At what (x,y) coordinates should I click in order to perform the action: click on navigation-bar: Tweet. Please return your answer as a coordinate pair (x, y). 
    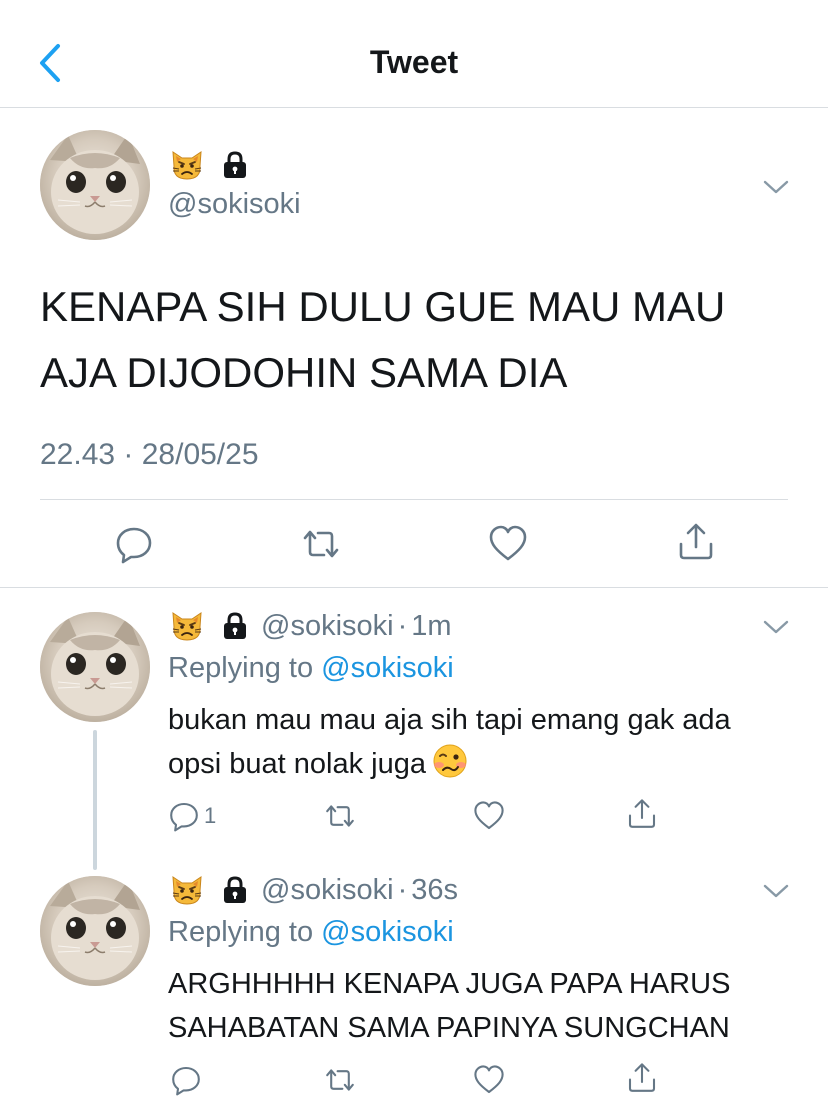
    Looking at the image, I should click on (414, 54).